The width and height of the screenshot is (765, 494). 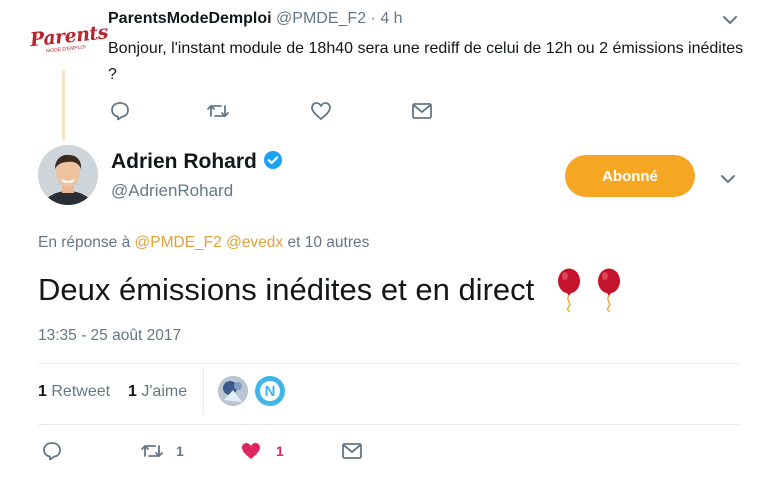 I want to click on heart-filled-icon, so click(x=251, y=451).